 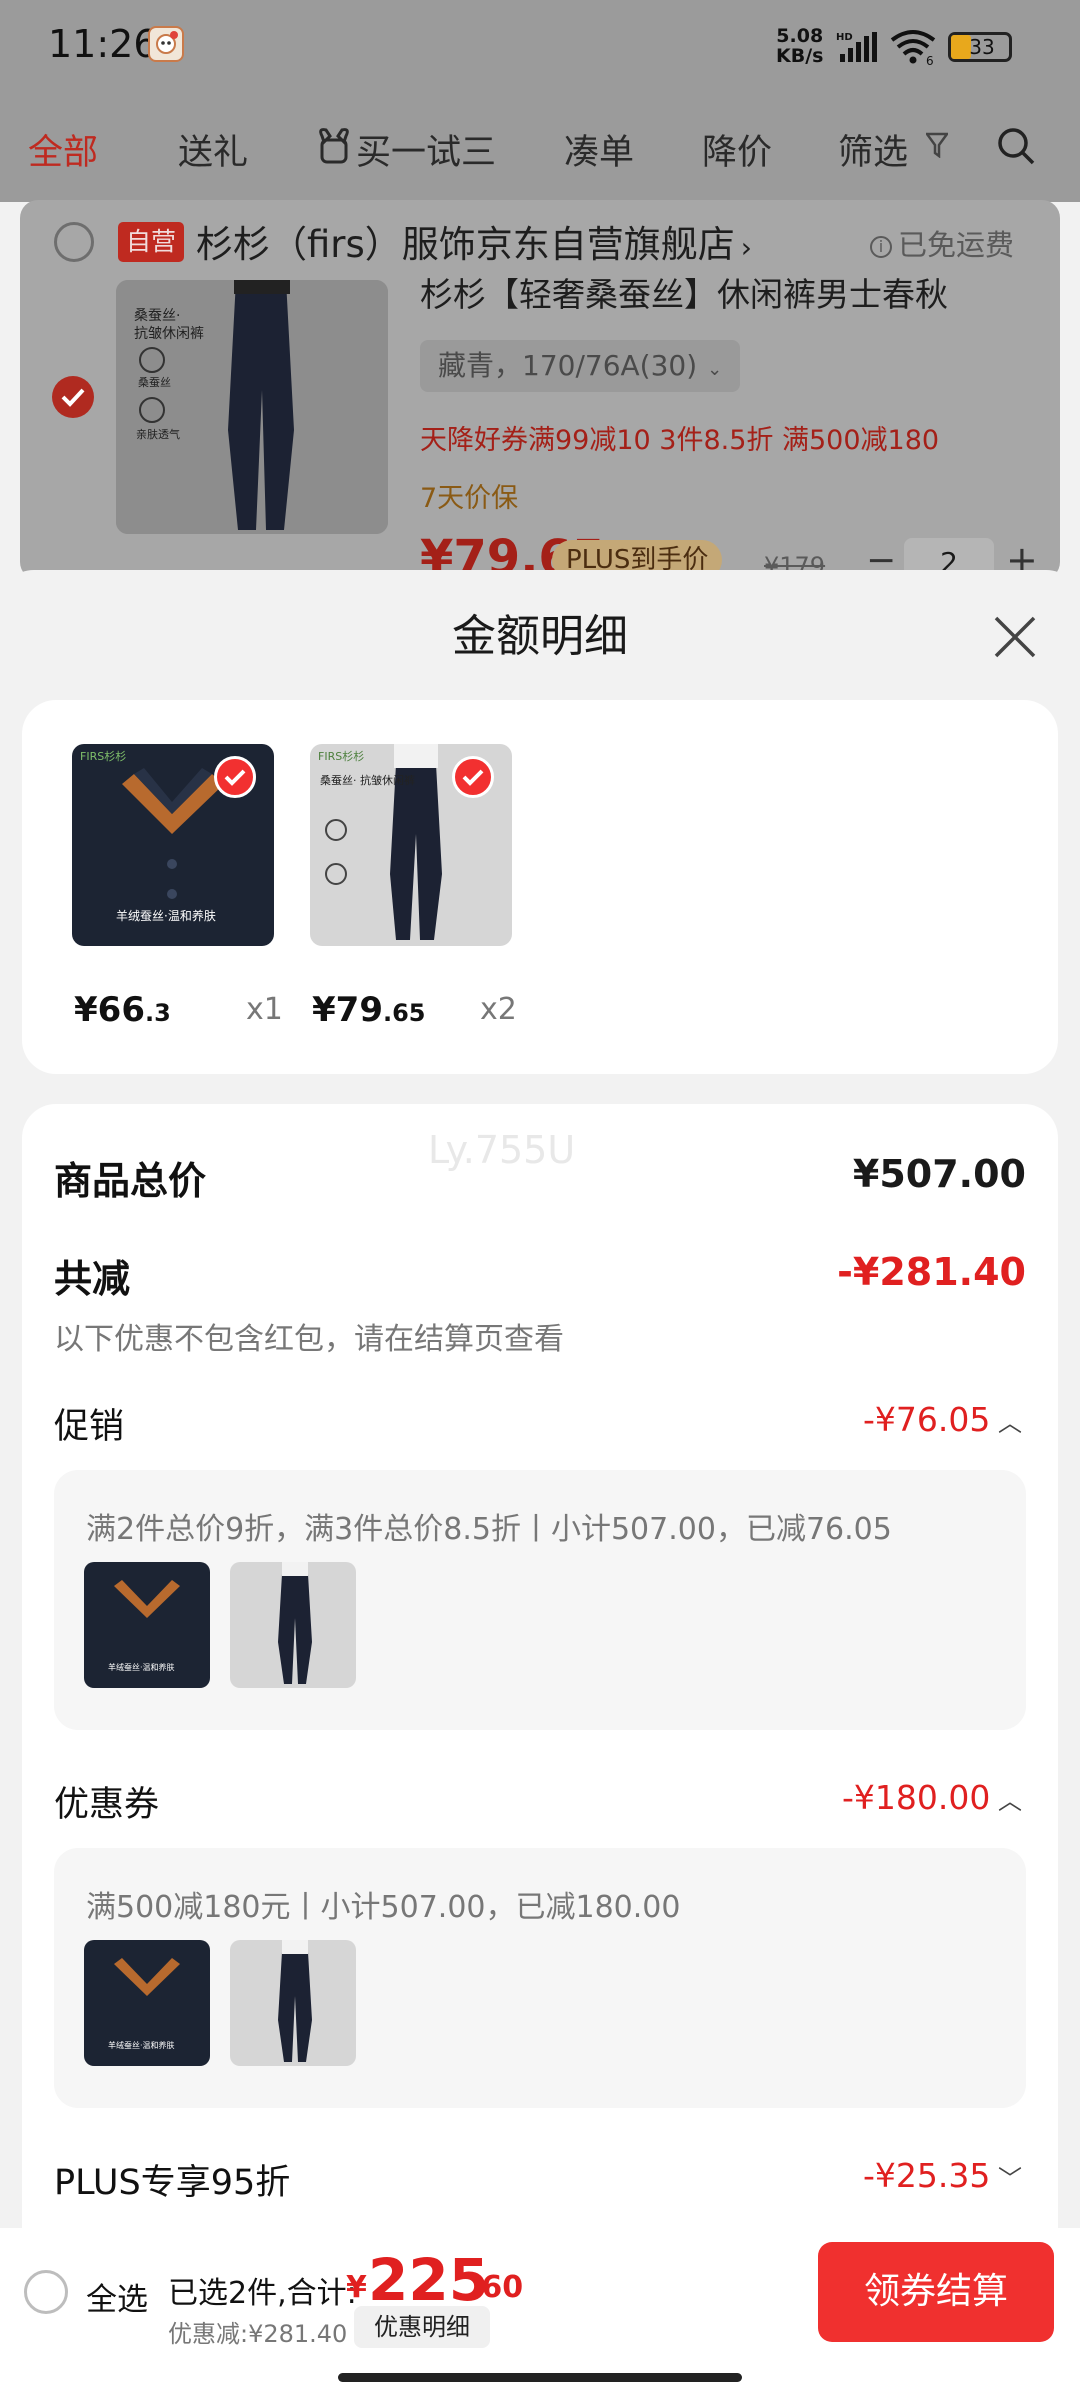 What do you see at coordinates (426, 149) in the screenshot?
I see `tab-try-three: 买一试三` at bounding box center [426, 149].